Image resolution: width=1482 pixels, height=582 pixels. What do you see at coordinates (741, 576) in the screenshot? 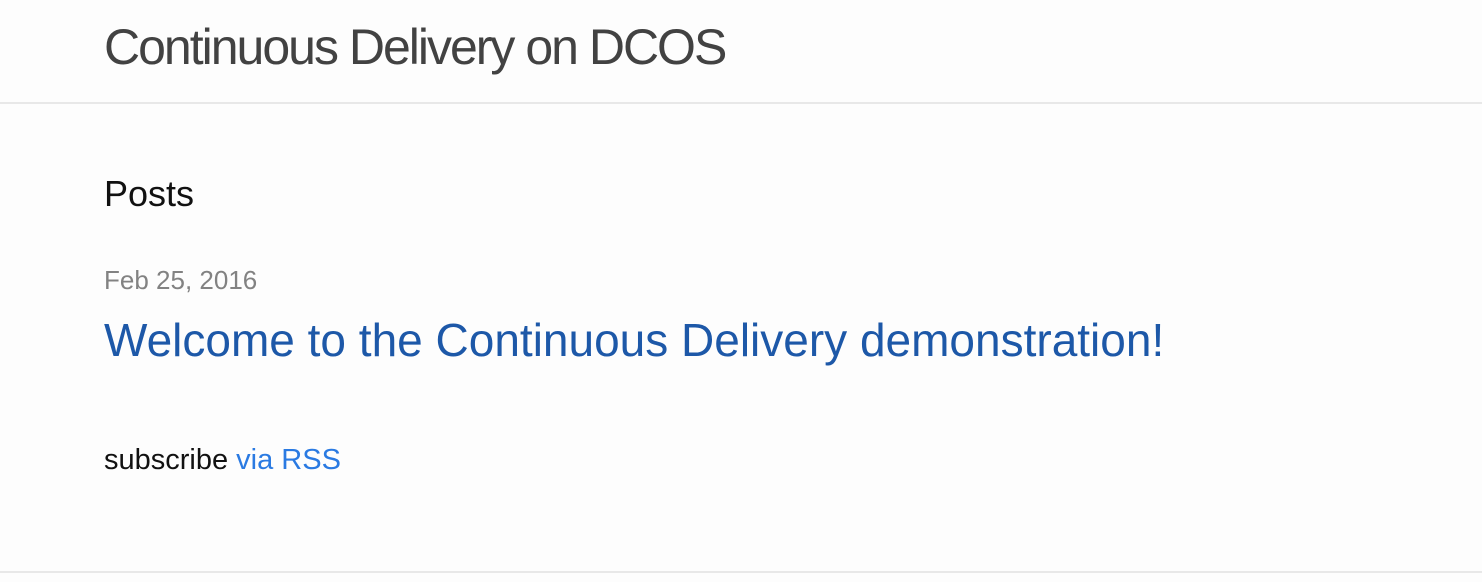
I see `site-footer` at bounding box center [741, 576].